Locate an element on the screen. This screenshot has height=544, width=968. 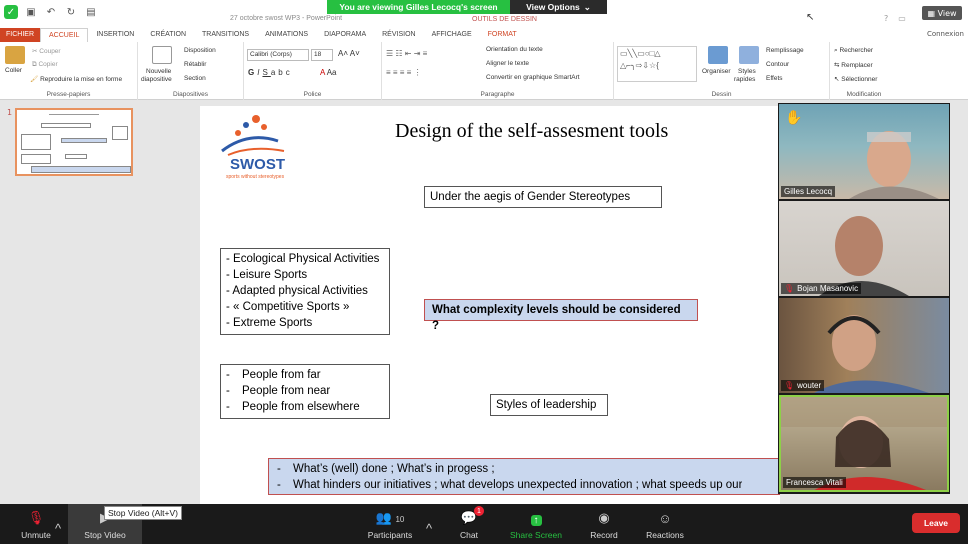
participants-options-button: ^ is located at coordinates (429, 524).